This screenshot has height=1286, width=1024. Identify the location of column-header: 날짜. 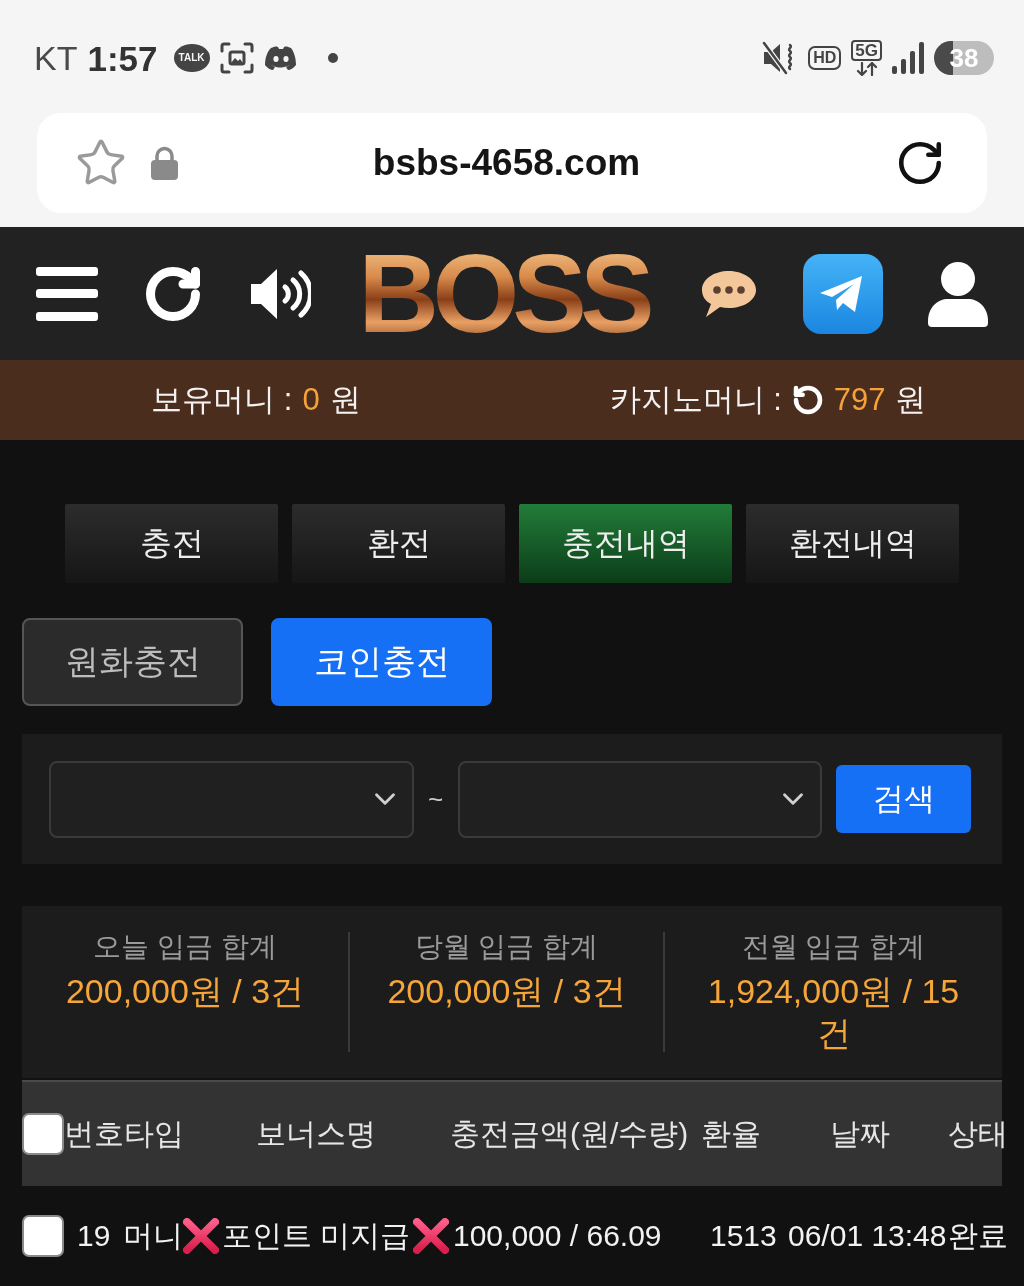
(860, 1133).